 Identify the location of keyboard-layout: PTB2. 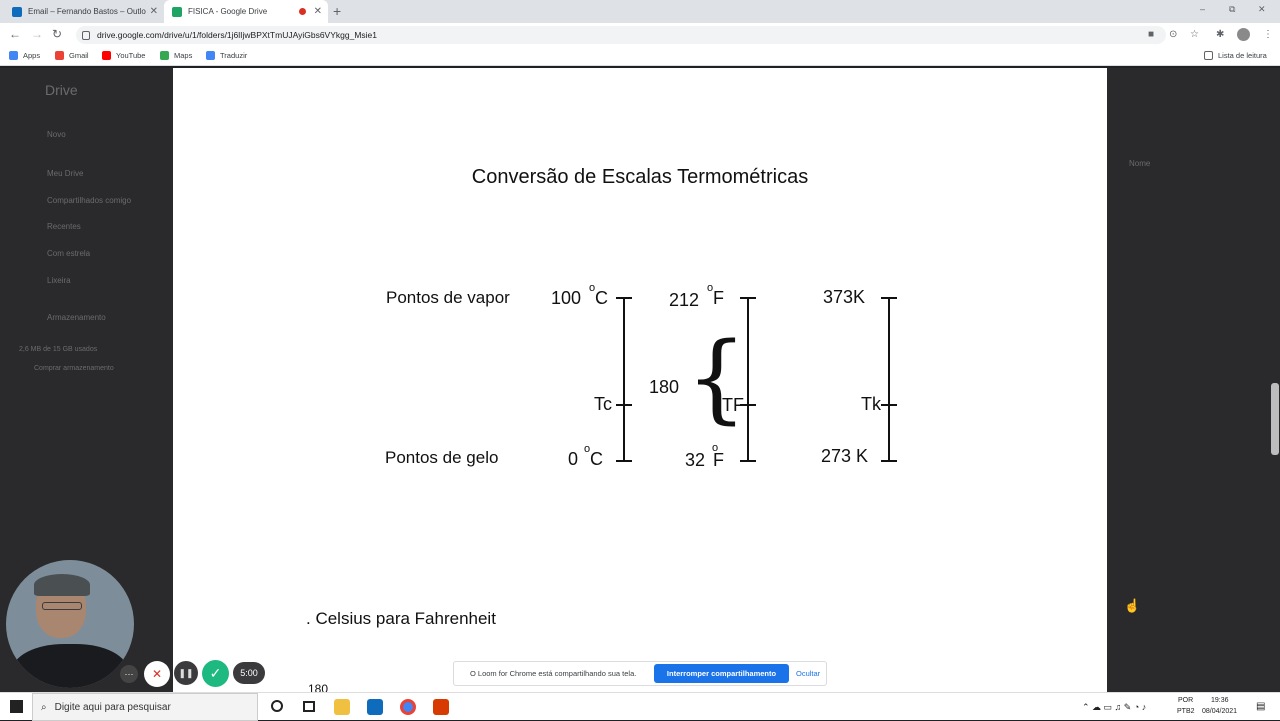
(1186, 711).